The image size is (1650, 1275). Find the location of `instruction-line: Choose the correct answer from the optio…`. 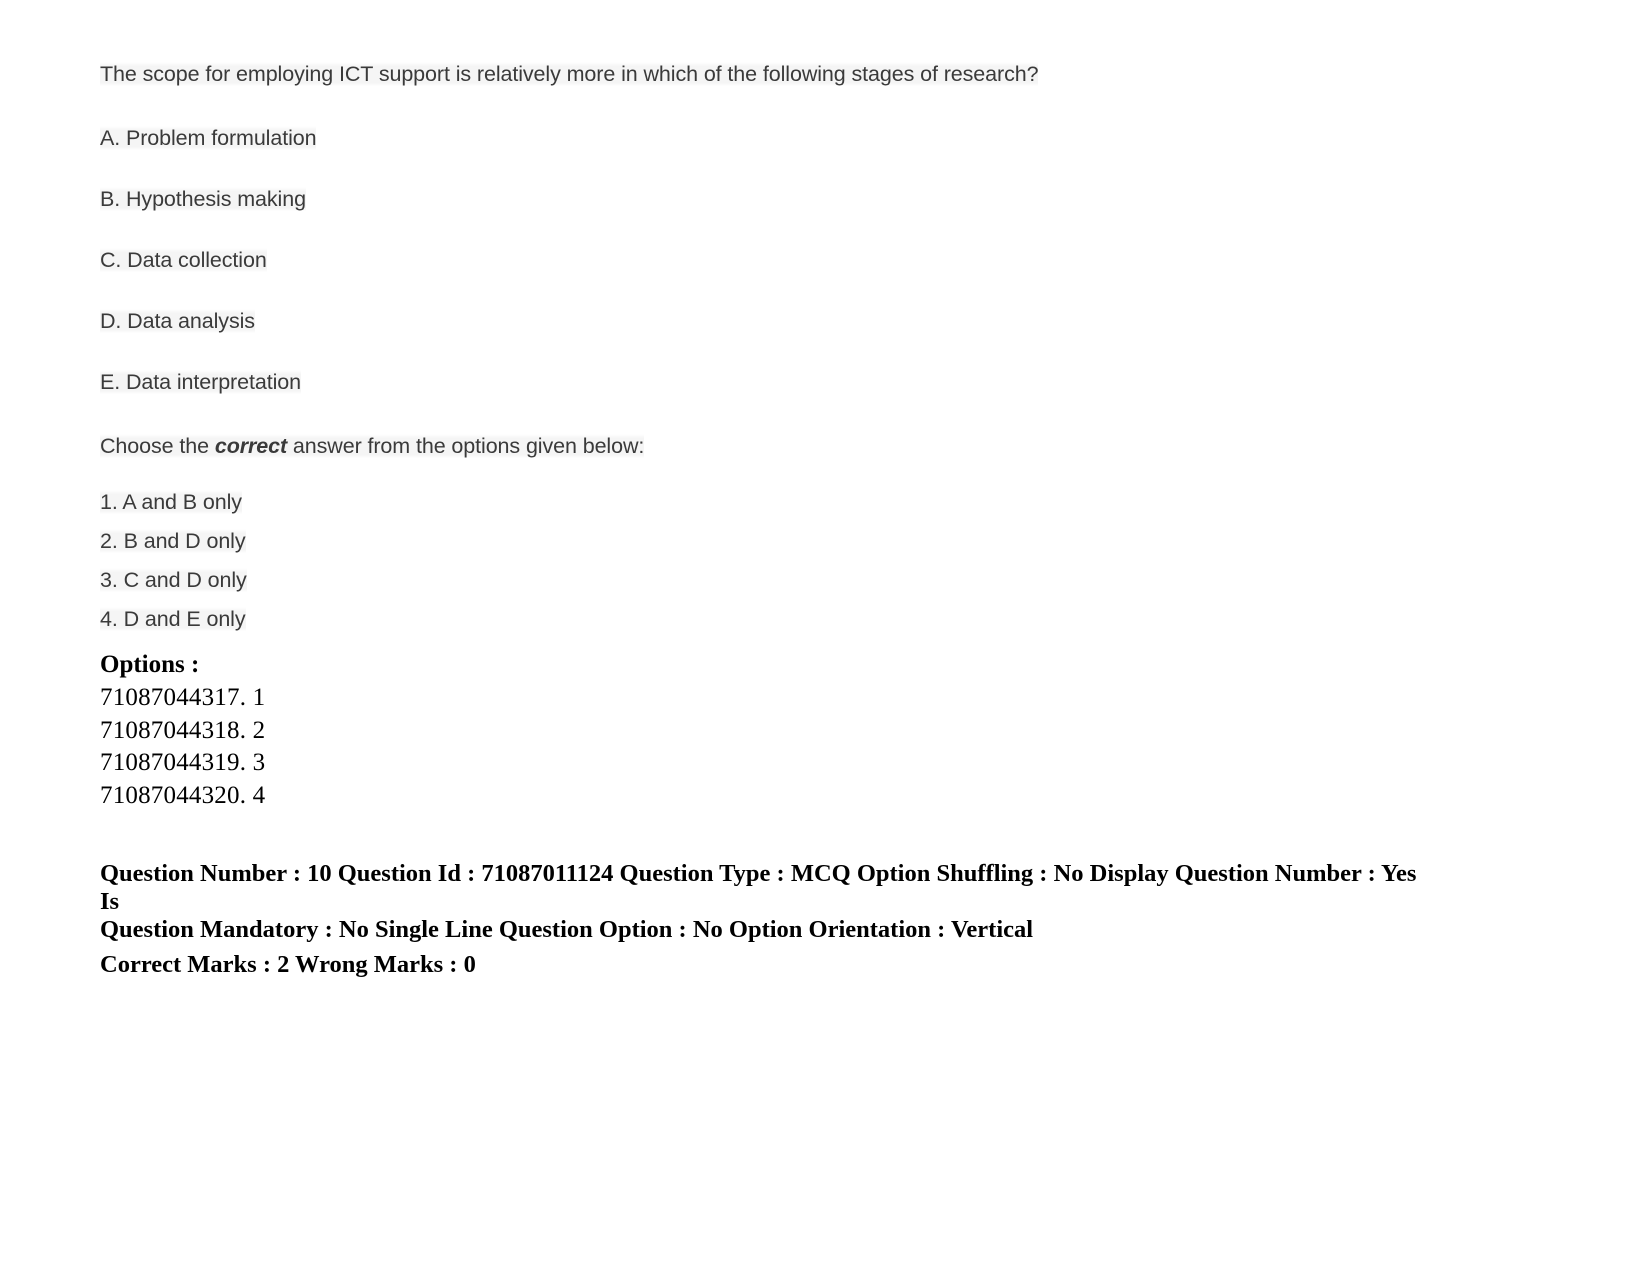

instruction-line: Choose the correct answer from the optio… is located at coordinates (605, 446).